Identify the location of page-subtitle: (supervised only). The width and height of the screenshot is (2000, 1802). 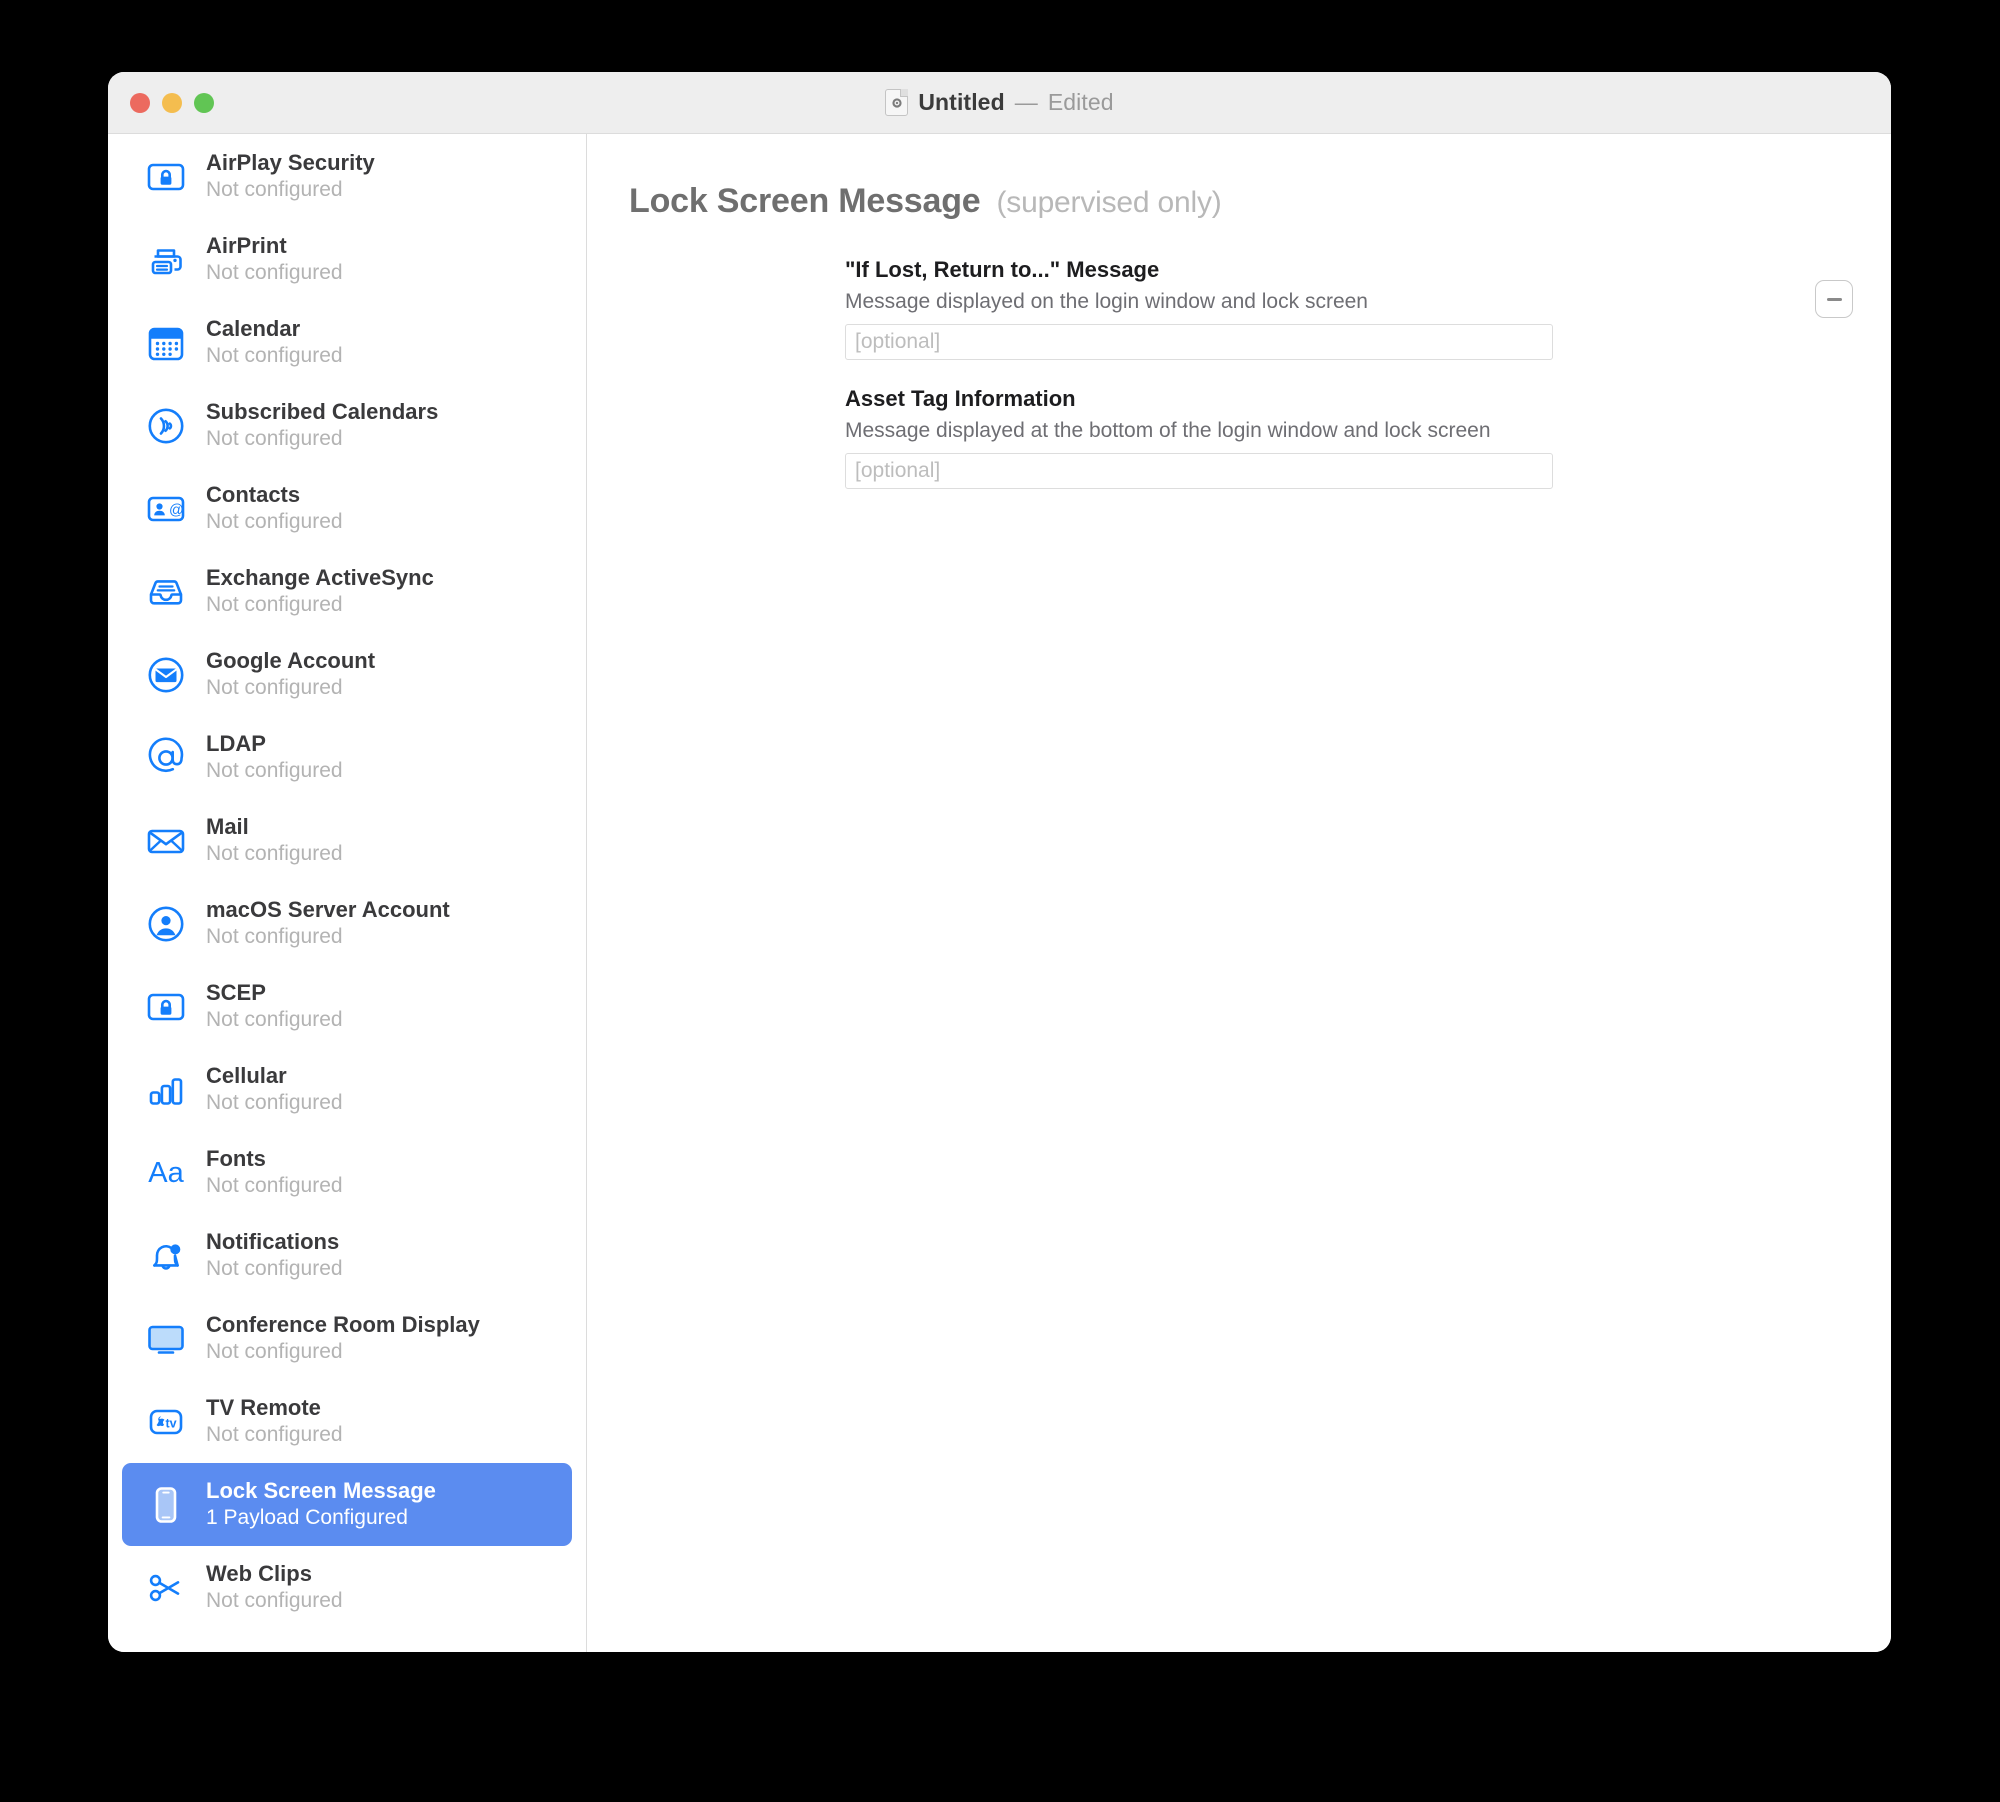
(1109, 202).